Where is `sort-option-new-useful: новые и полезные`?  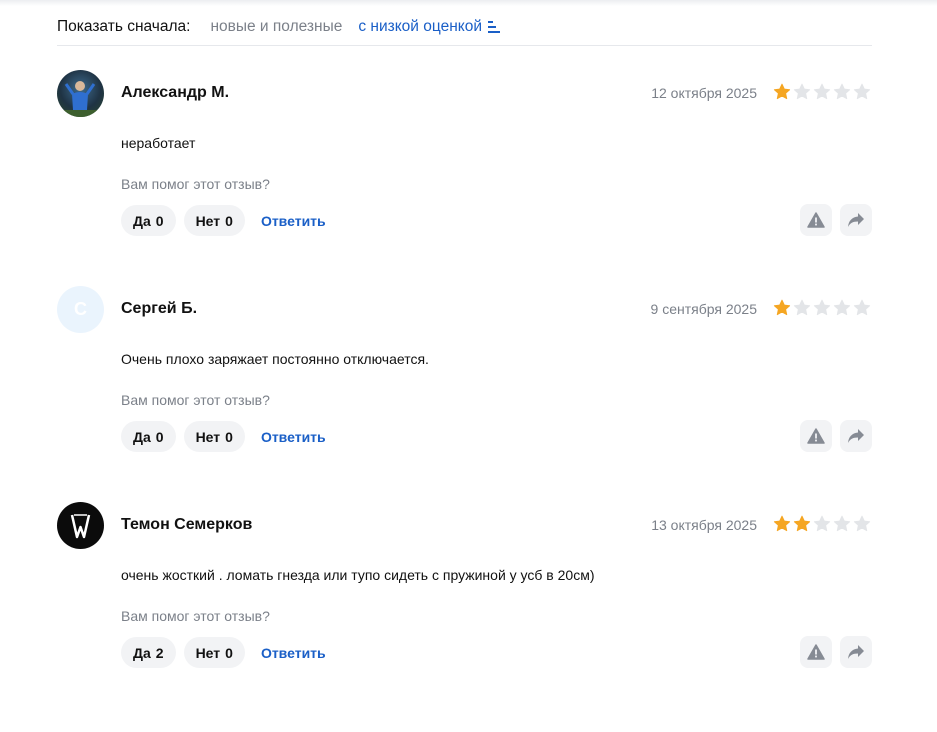 sort-option-new-useful: новые и полезные is located at coordinates (276, 27).